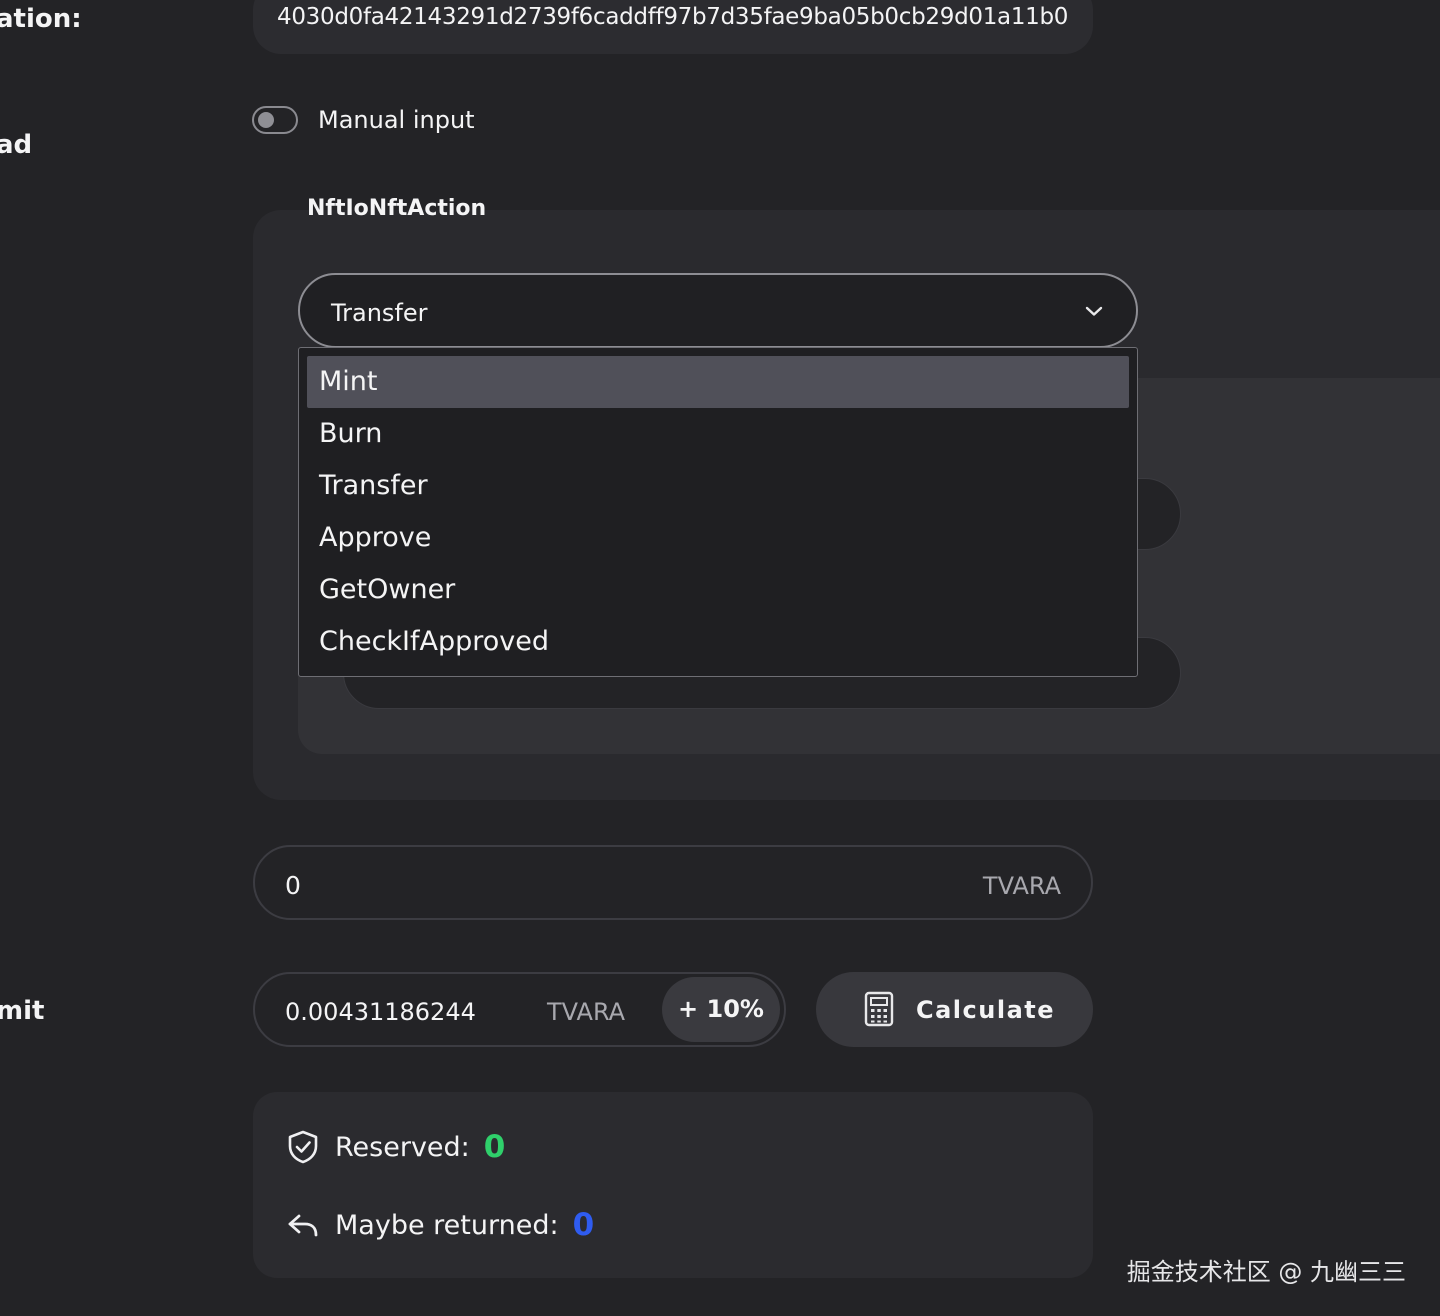  Describe the element at coordinates (583, 1225) in the screenshot. I see `maybe-returned-value: 0` at that location.